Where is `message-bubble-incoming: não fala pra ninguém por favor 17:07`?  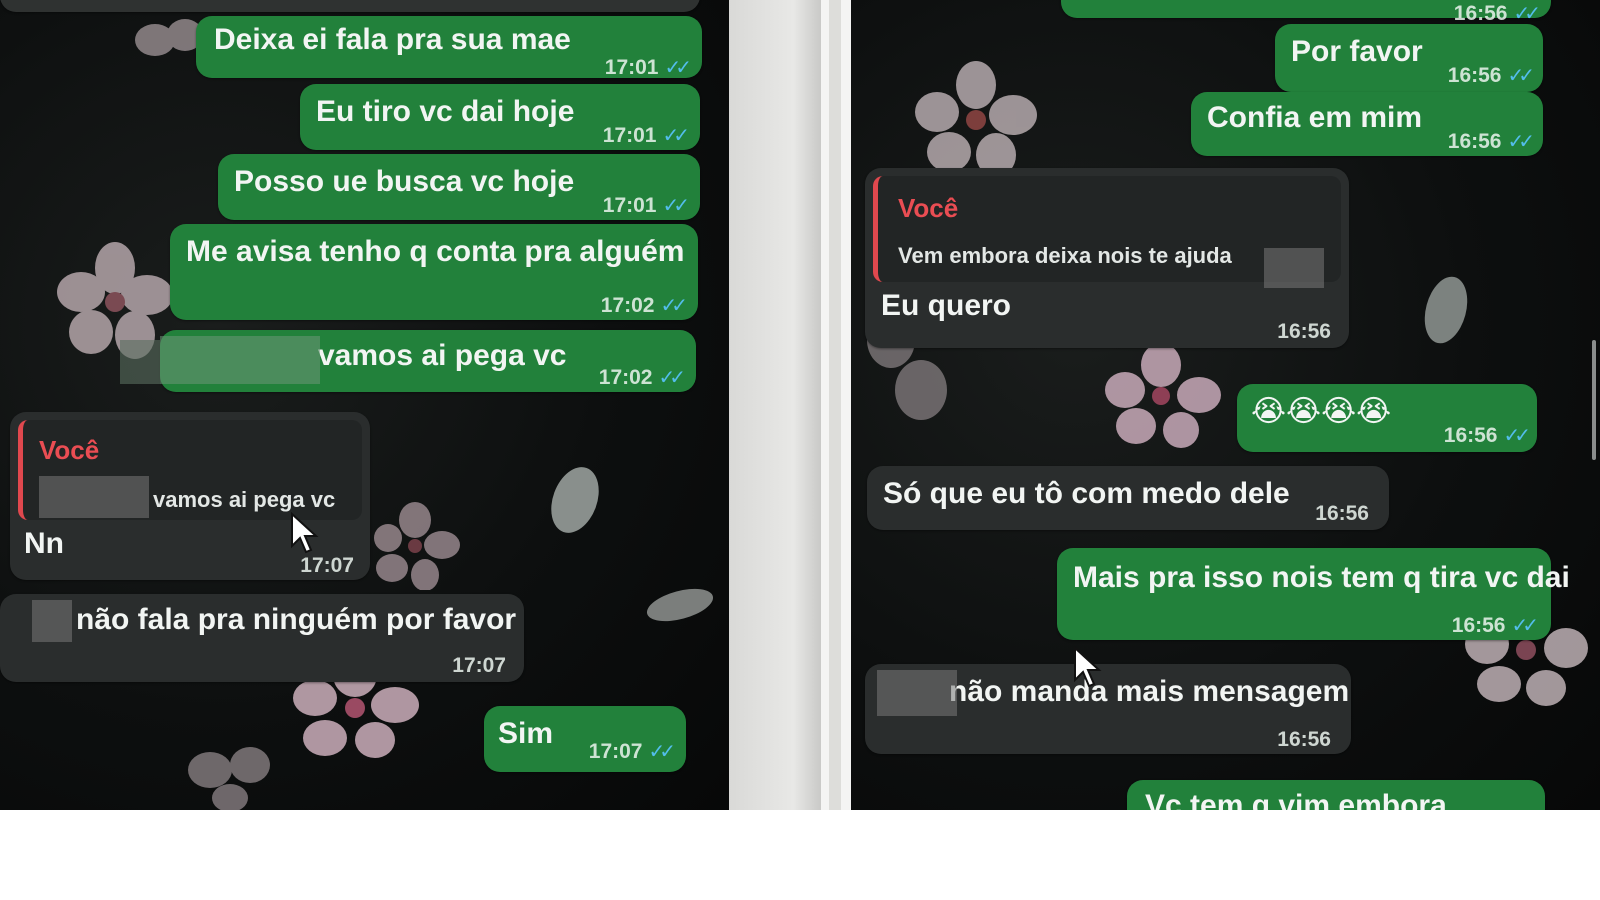 message-bubble-incoming: não fala pra ninguém por favor 17:07 is located at coordinates (262, 638).